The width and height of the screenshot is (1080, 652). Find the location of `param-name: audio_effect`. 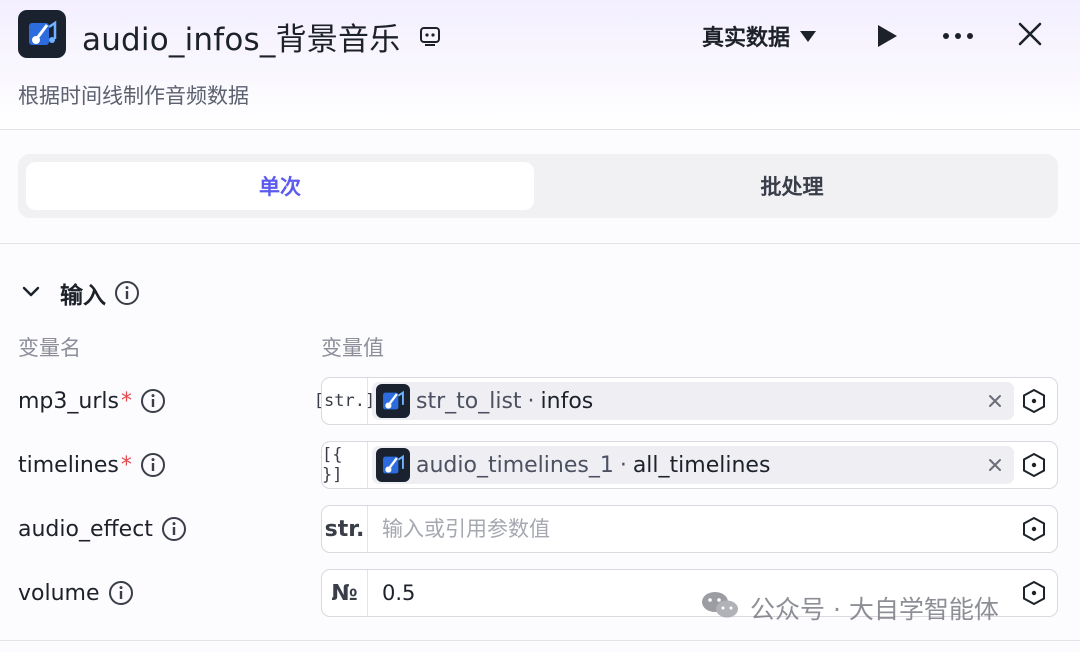

param-name: audio_effect is located at coordinates (85, 529).